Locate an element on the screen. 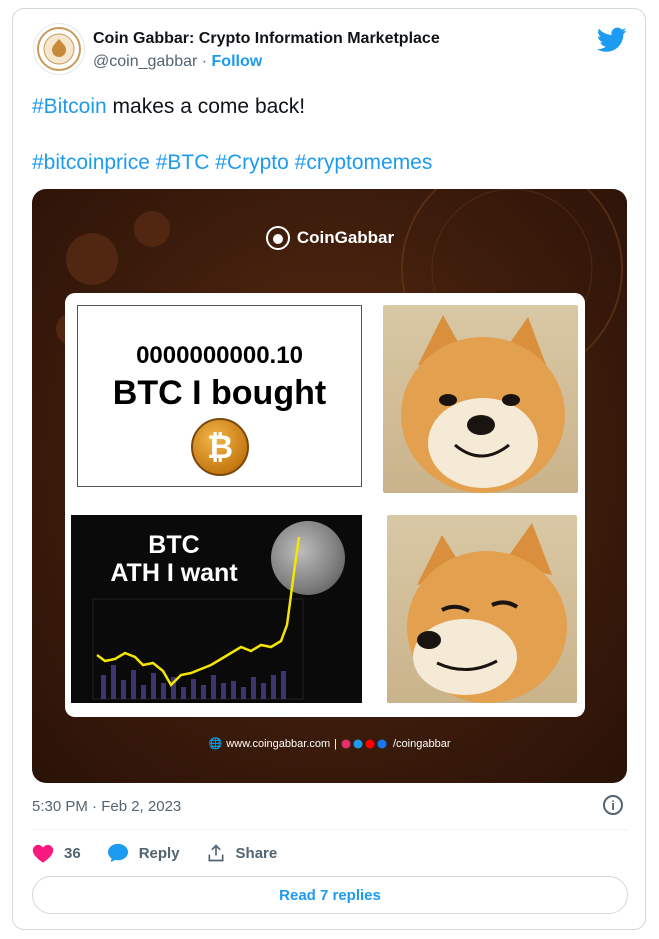 This screenshot has width=659, height=939. media-brand: CoinGabbar is located at coordinates (329, 238).